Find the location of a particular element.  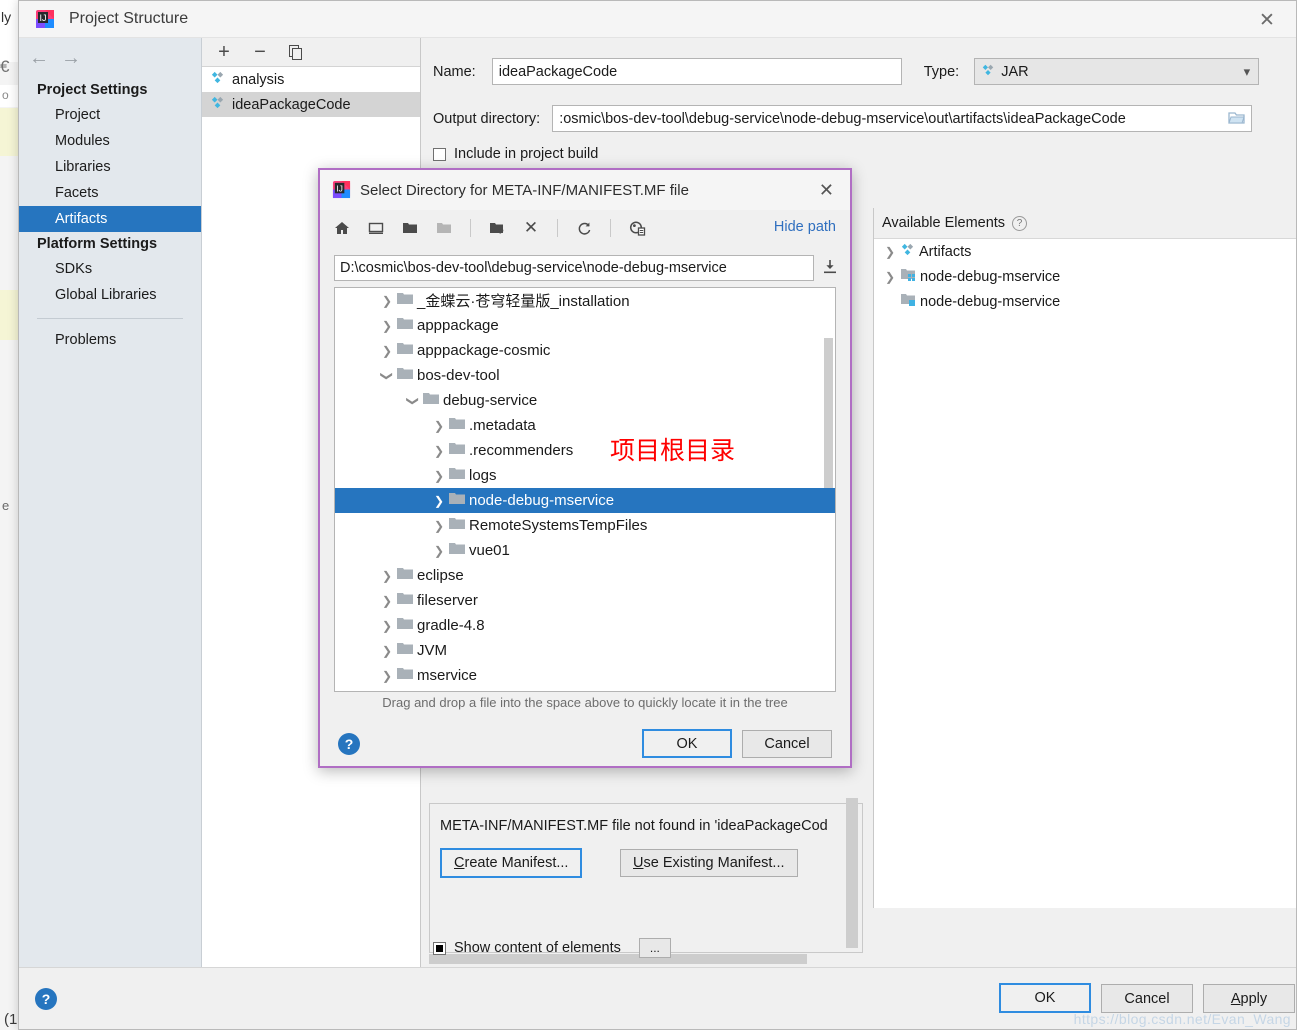

artifact-row-analysis: analysis is located at coordinates (311, 79).